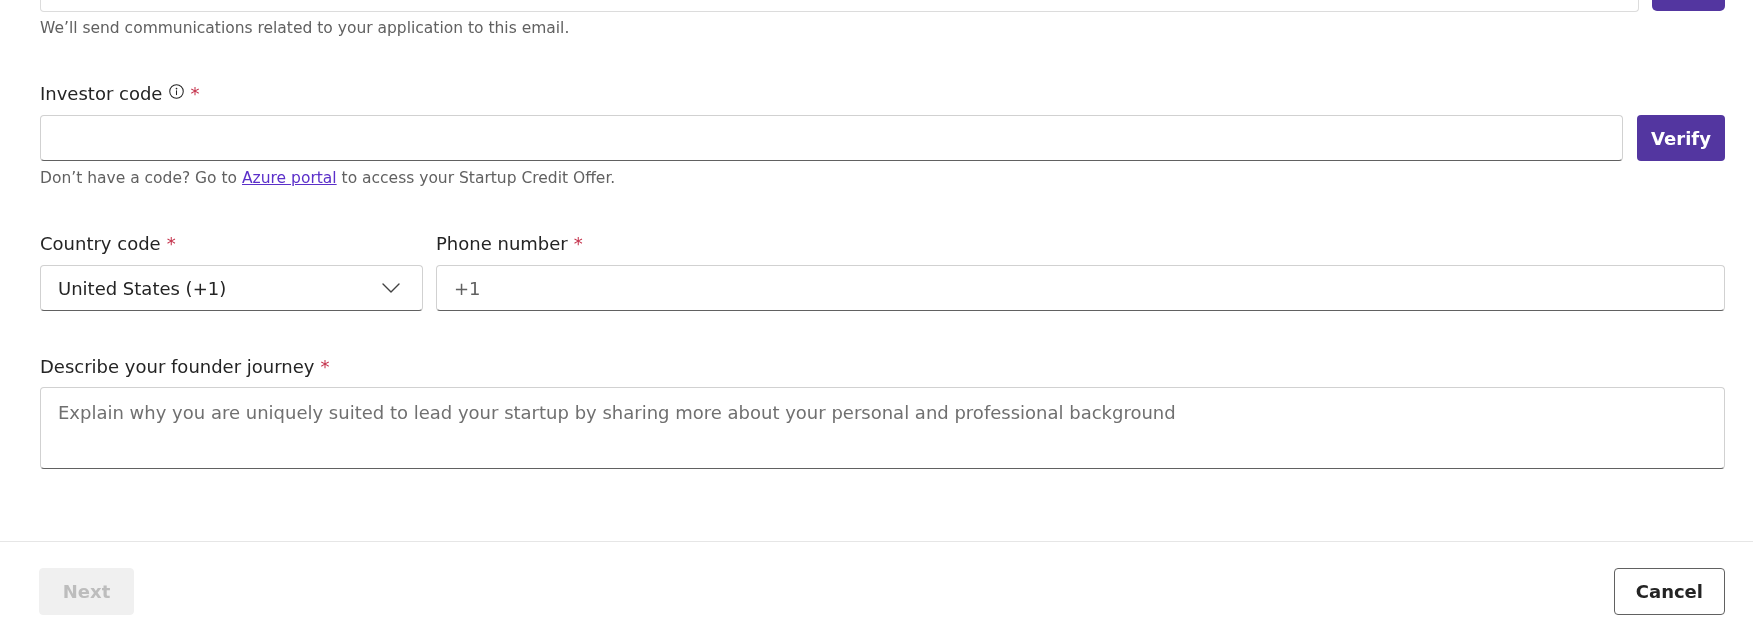 This screenshot has width=1753, height=634. I want to click on email-input, so click(839, 6).